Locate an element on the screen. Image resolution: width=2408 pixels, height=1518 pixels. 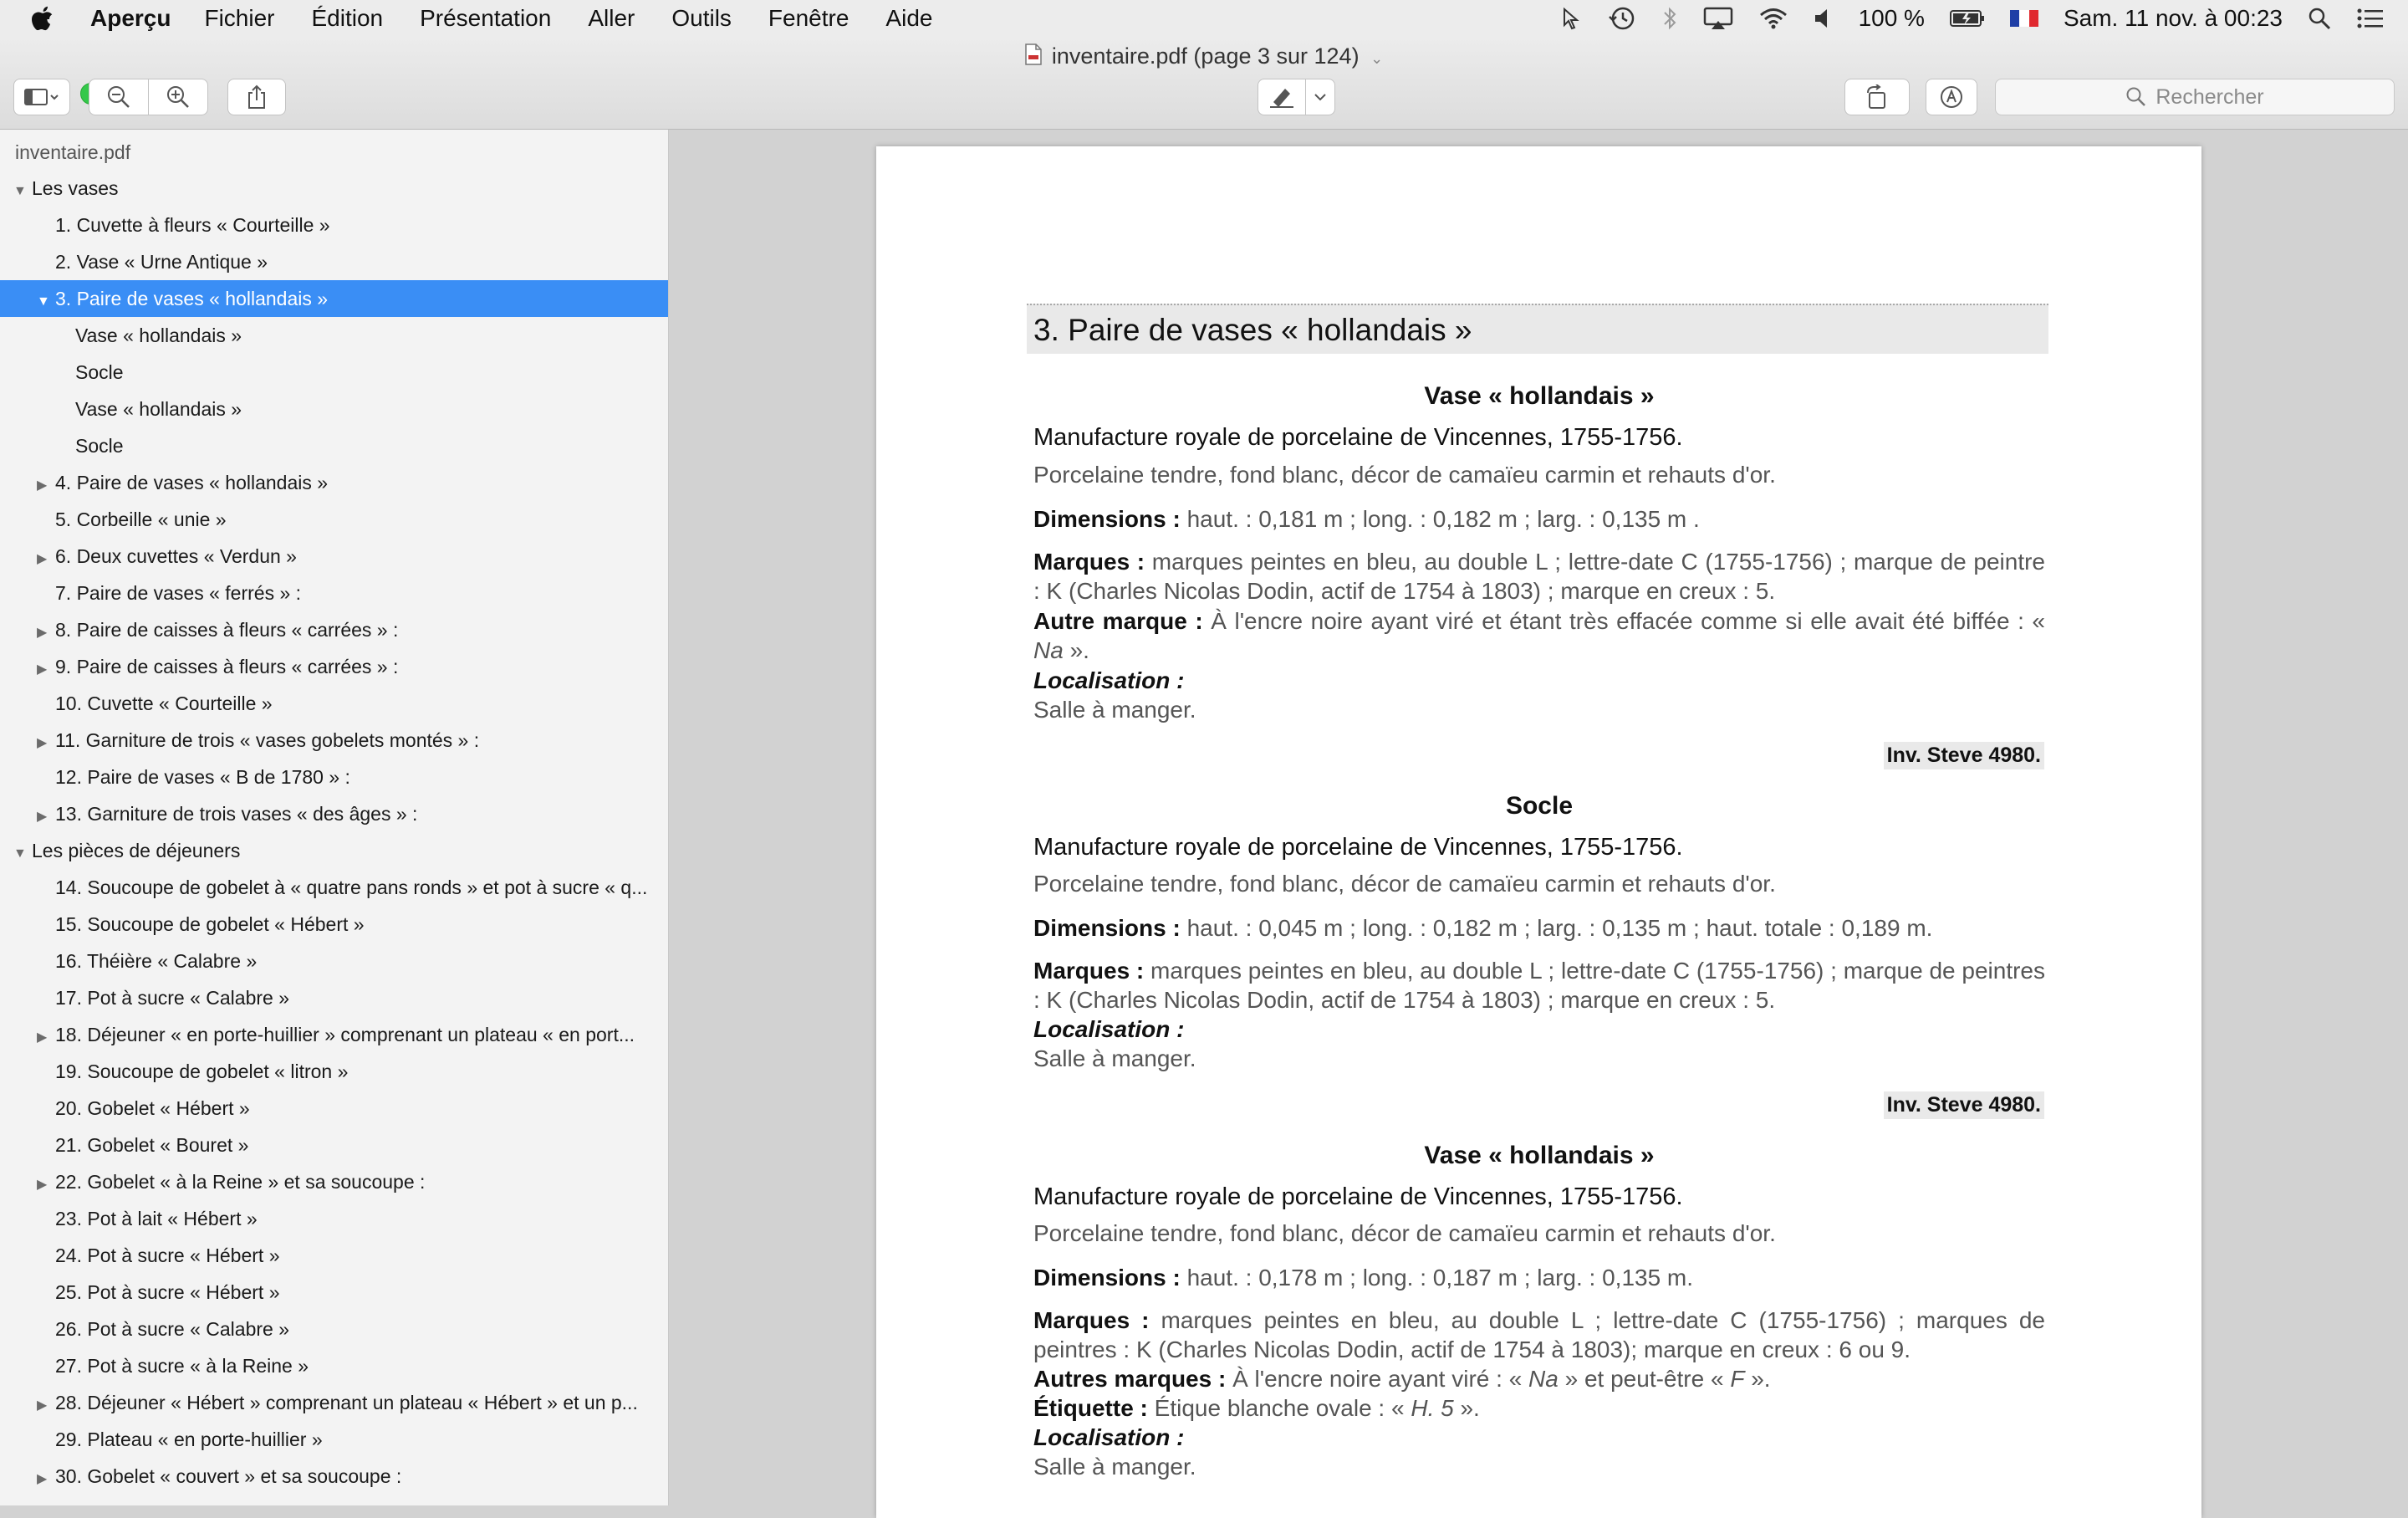
outline-item-label: 12. Paire de vases « B de 1780 » : is located at coordinates (203, 777).